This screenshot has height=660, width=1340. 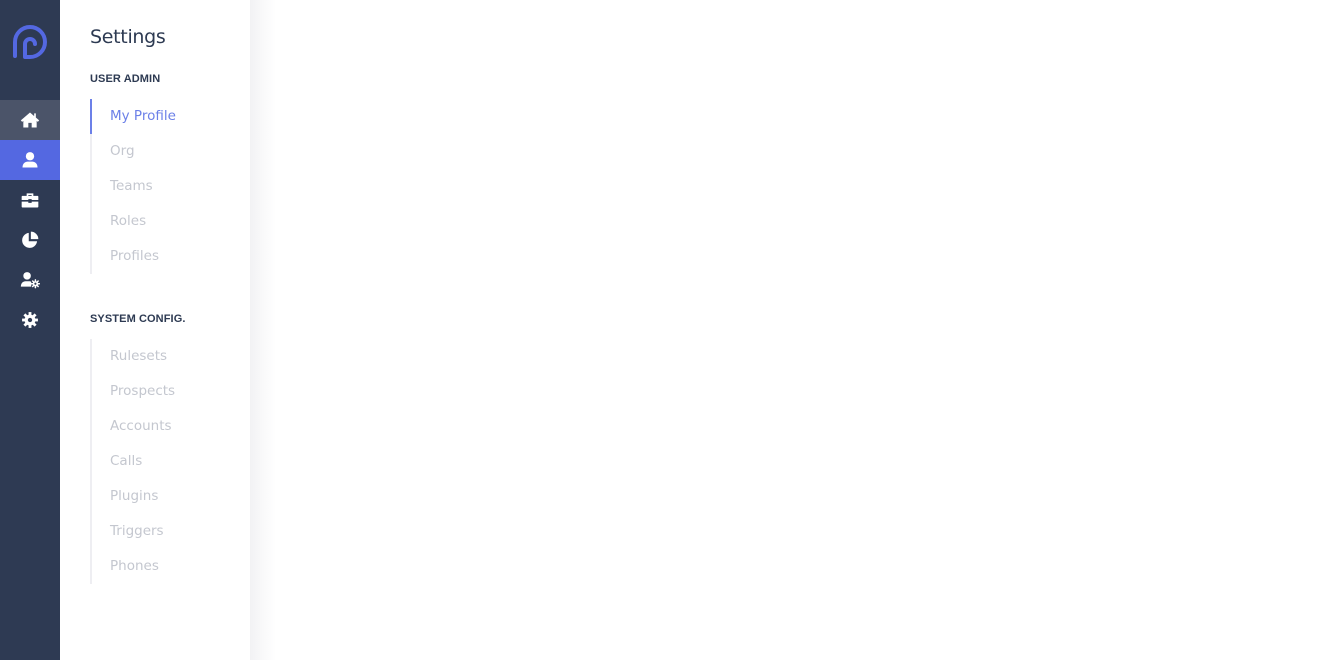 I want to click on rail-item-user, so click(x=30, y=160).